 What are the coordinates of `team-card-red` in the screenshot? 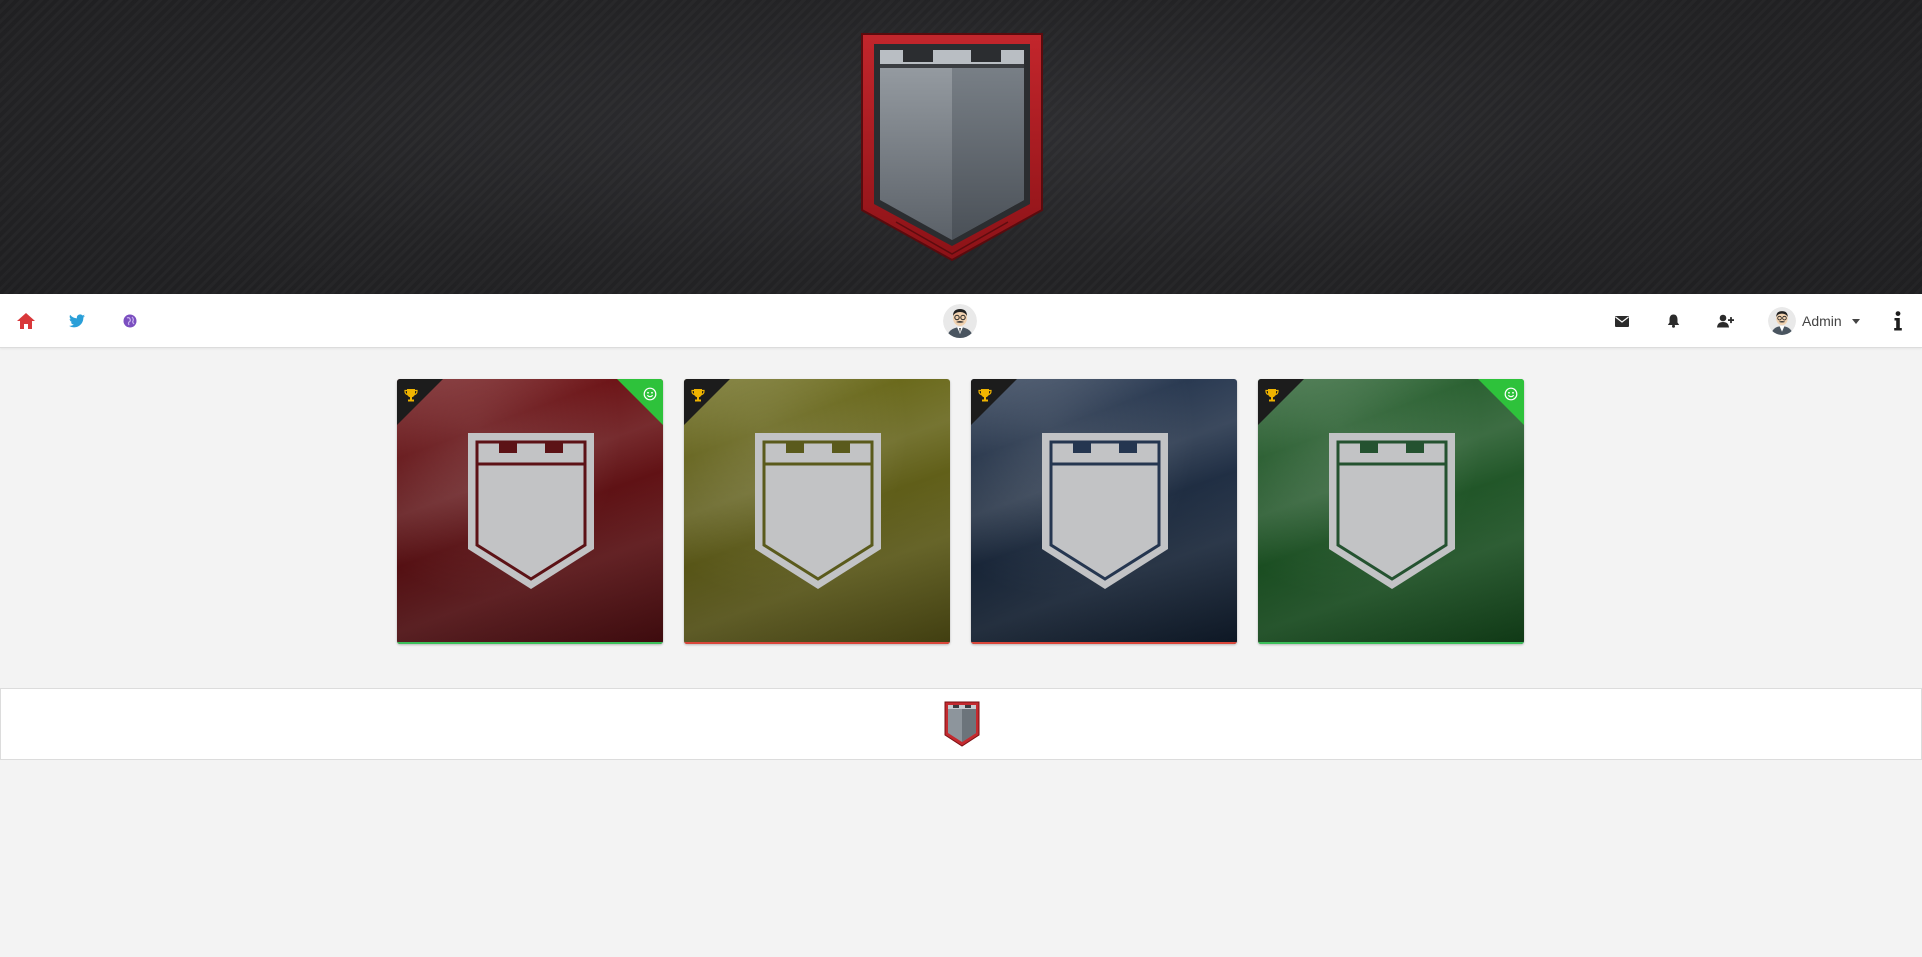 It's located at (530, 511).